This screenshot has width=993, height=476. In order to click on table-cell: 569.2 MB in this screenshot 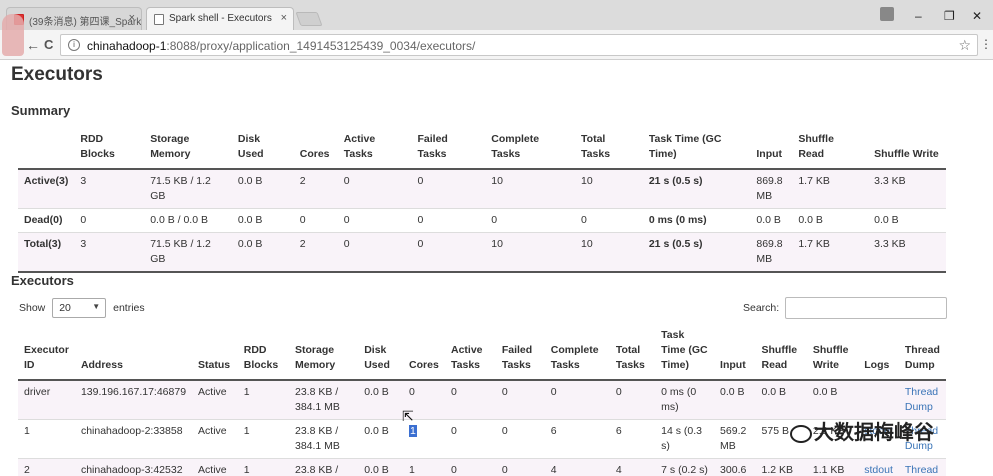, I will do `click(733, 438)`.